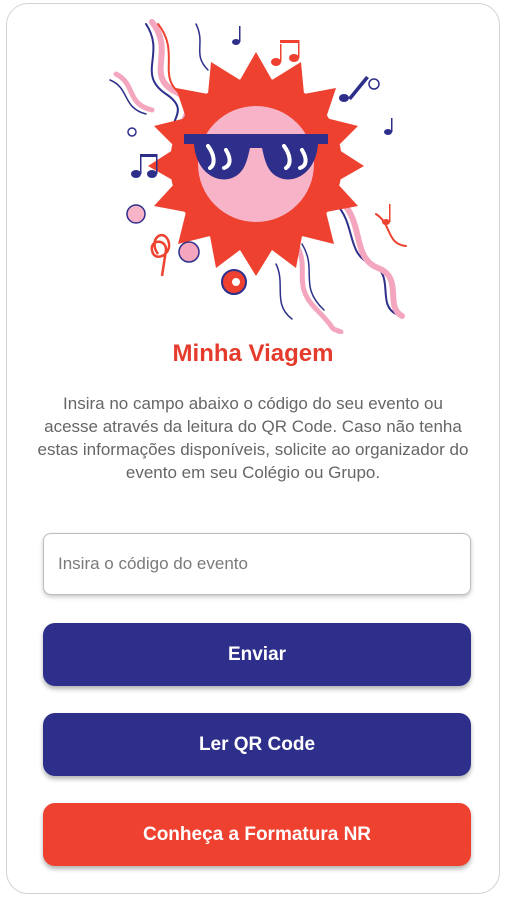 The image size is (506, 900). I want to click on page-title: Minha Viagem, so click(253, 353).